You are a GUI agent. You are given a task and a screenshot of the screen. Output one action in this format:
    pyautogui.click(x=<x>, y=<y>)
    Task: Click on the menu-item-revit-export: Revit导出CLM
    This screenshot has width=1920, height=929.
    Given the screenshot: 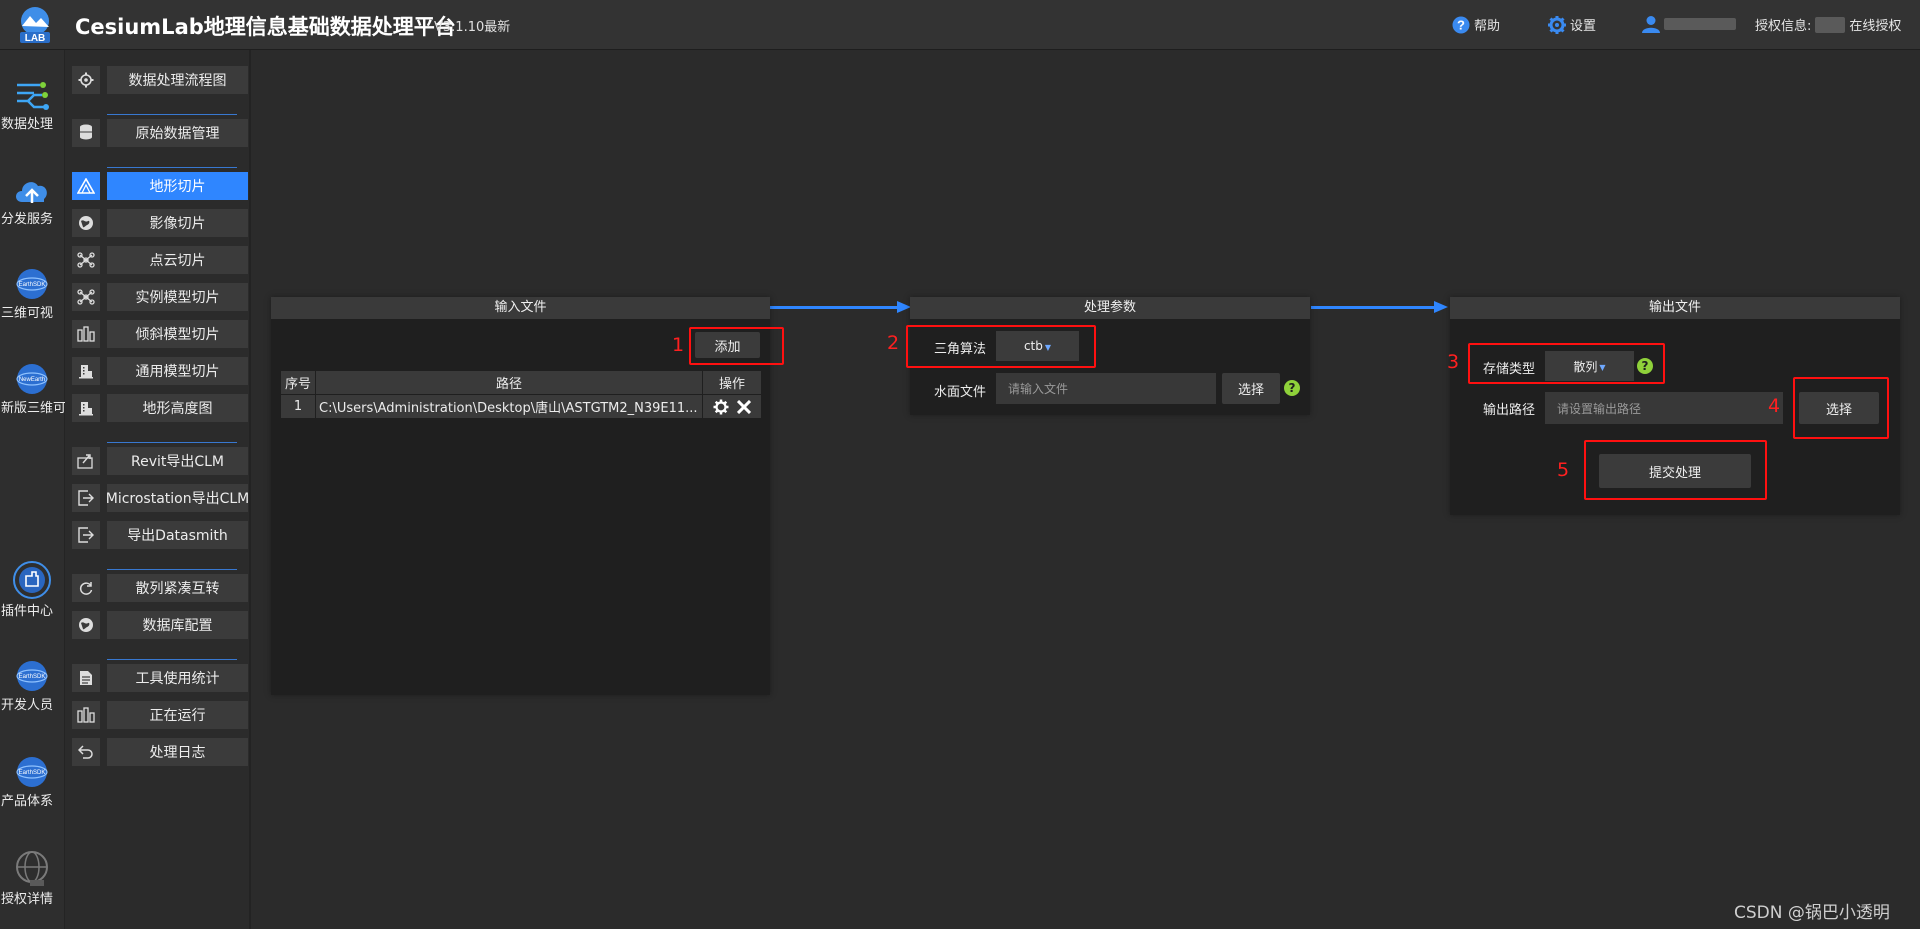 What is the action you would take?
    pyautogui.click(x=160, y=461)
    